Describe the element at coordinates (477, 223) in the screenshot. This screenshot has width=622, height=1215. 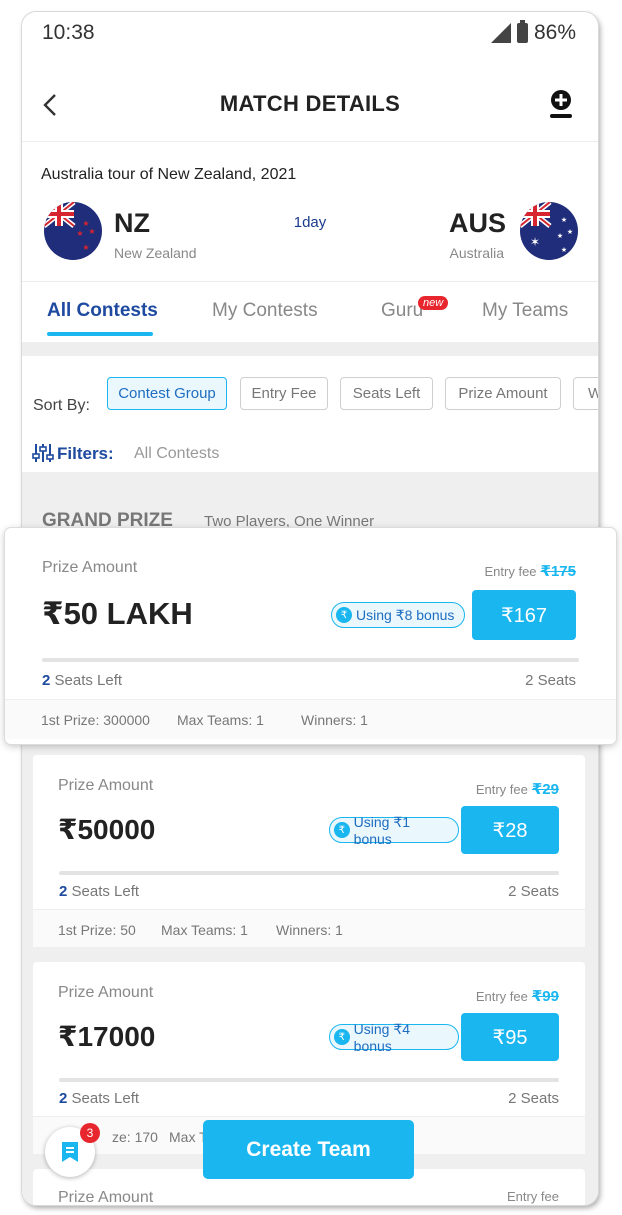
I see `team2-code: AUS` at that location.